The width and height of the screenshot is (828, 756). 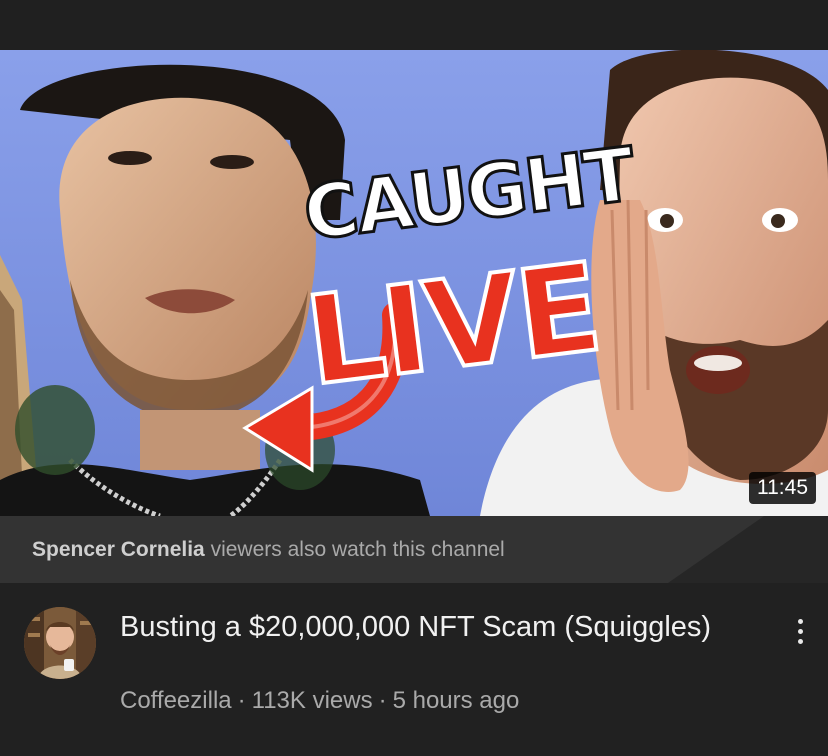 I want to click on more-vertical-icon, so click(x=800, y=631).